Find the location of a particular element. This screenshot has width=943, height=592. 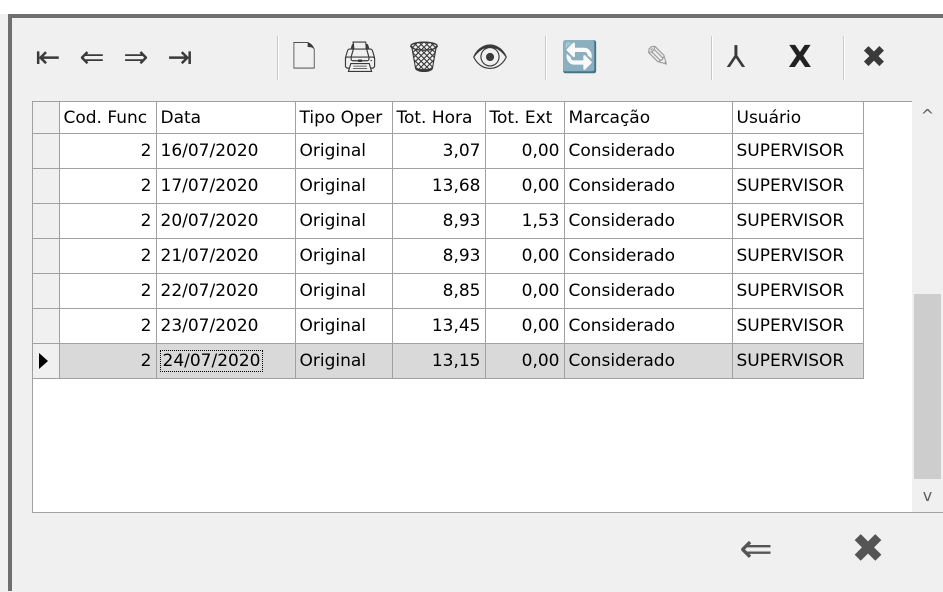

cell-data-focused: 24/07/2020 is located at coordinates (226, 361).